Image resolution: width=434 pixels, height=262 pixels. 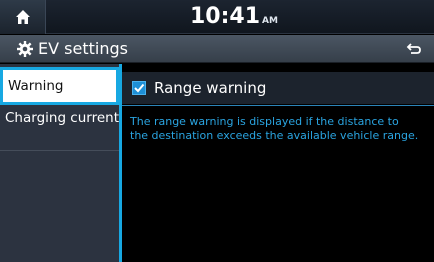 I want to click on range-warning-checkbox, so click(x=139, y=88).